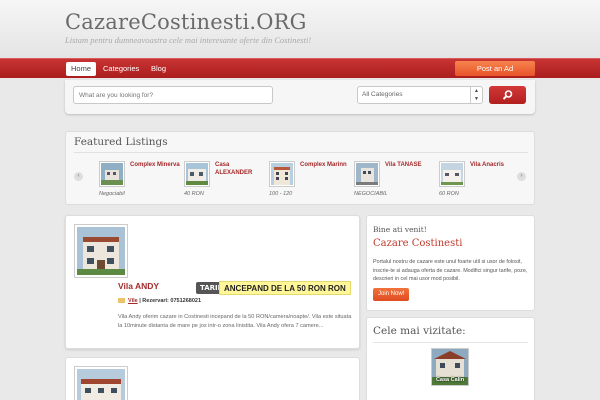 This screenshot has width=600, height=400. What do you see at coordinates (240, 169) in the screenshot?
I see `featured-name: Casa ALEXANDER` at bounding box center [240, 169].